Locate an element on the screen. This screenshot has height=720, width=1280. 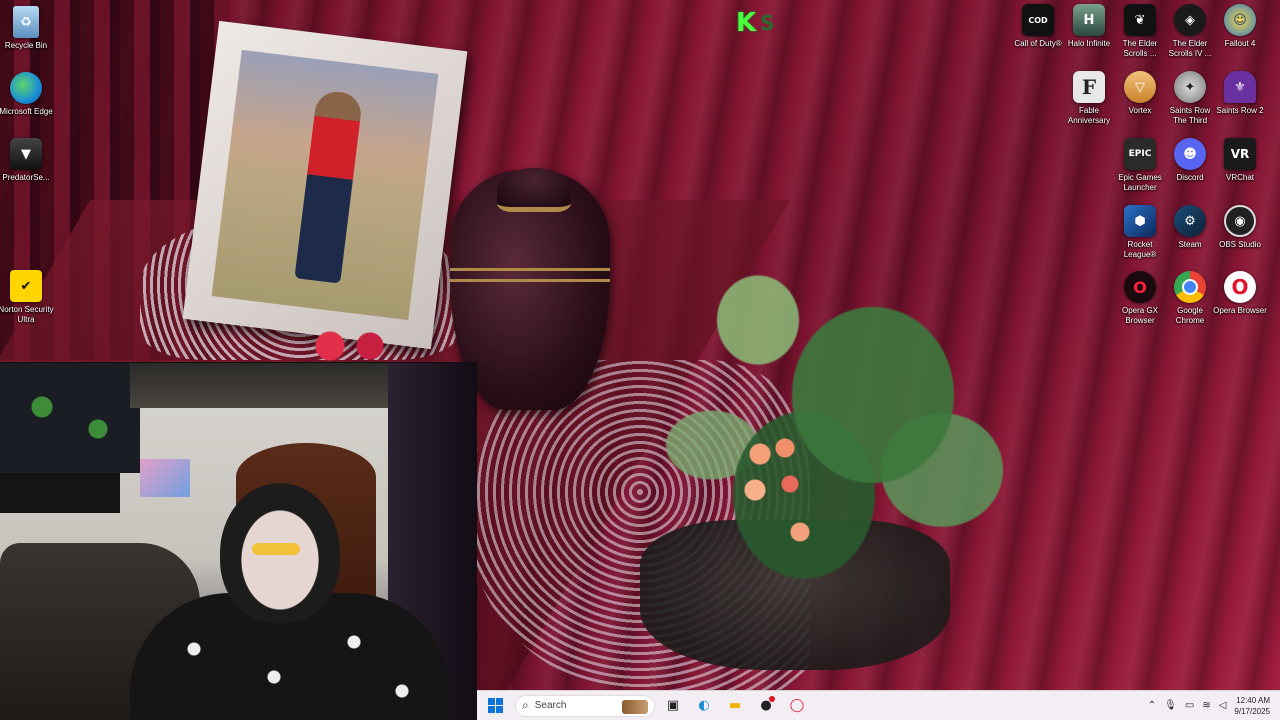
desktop-icon-halo-infinite: H Halo Infinite is located at coordinates (1089, 36).